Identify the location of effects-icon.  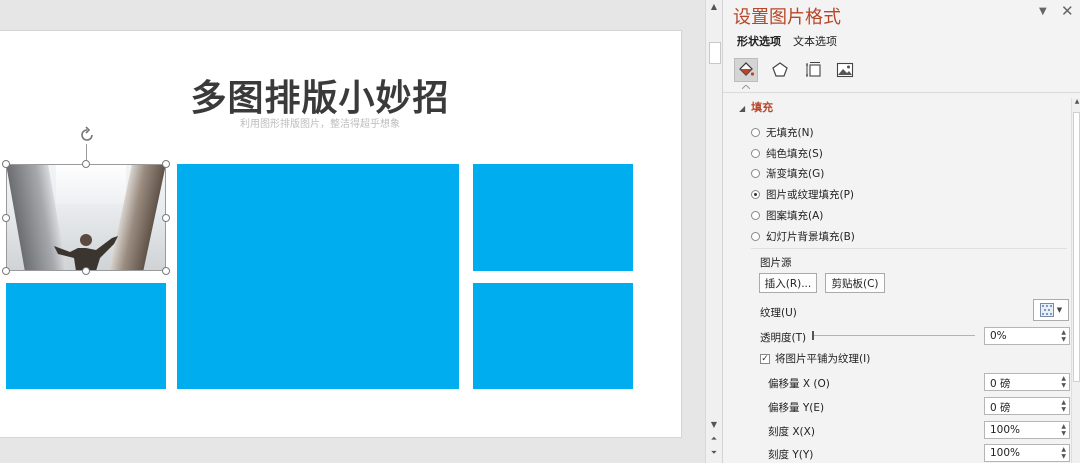
(780, 70).